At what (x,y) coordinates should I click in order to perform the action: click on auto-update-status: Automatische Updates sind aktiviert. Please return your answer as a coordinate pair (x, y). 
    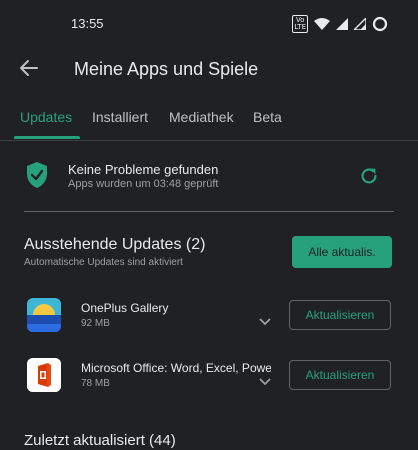
    Looking at the image, I should click on (103, 262).